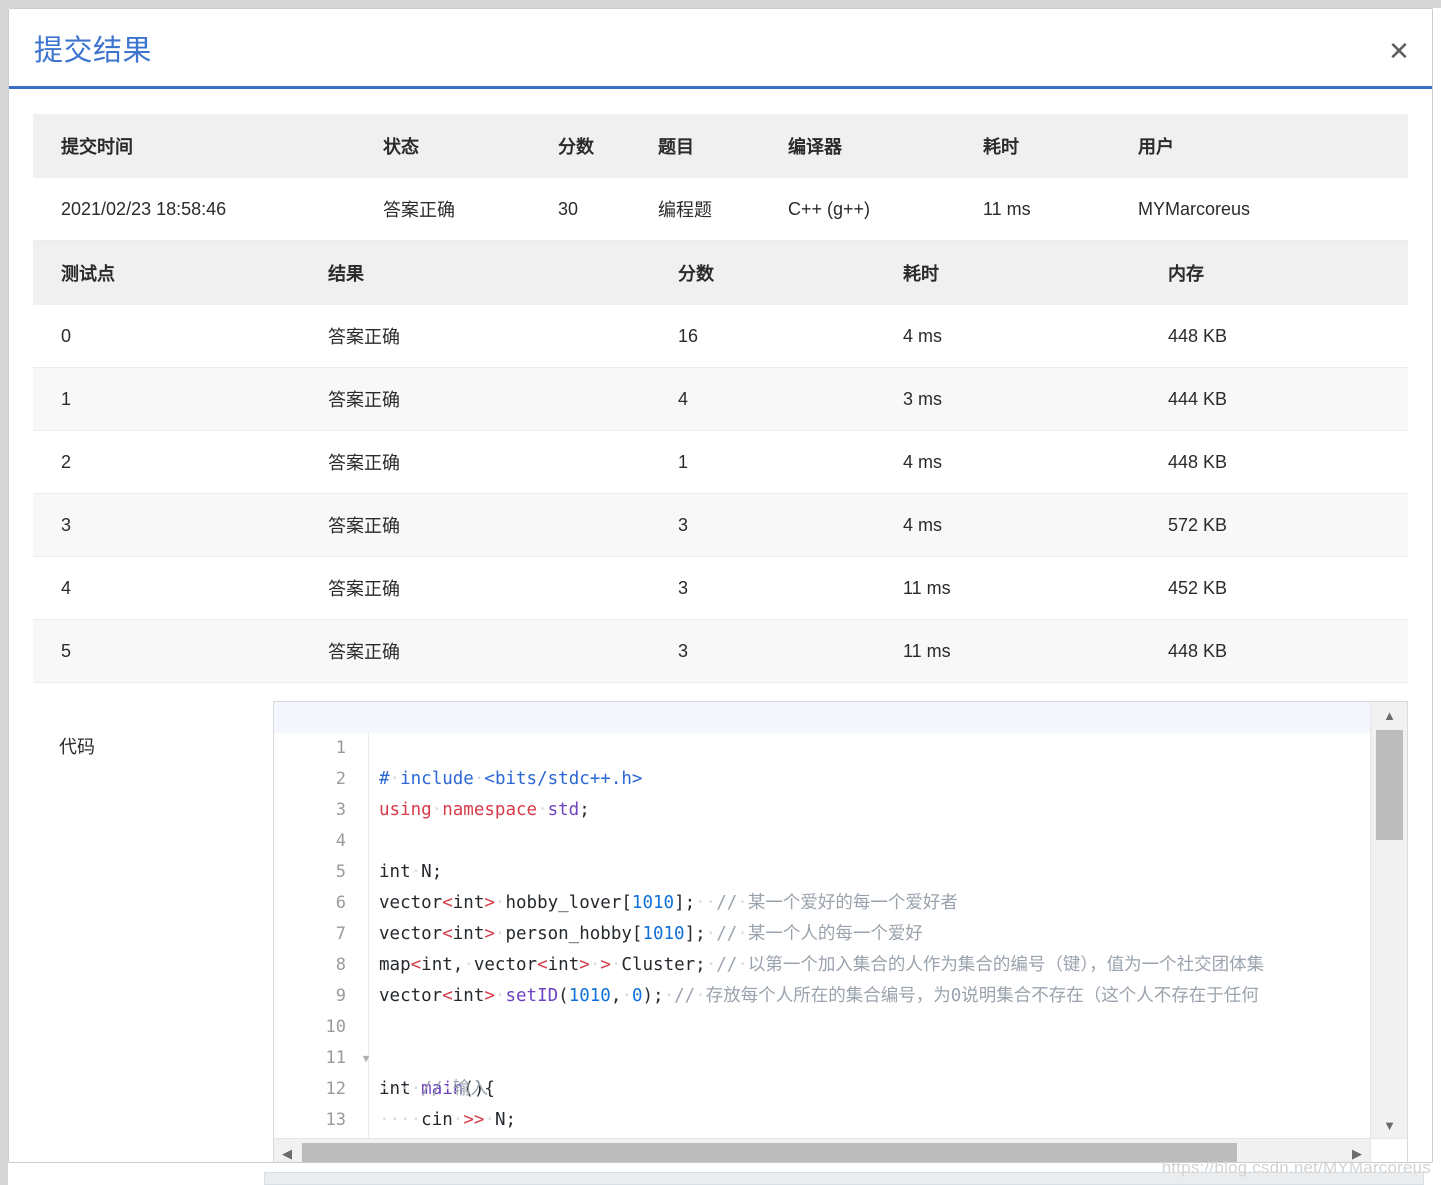 The image size is (1441, 1185). I want to click on summary-time: 11 ms, so click(1060, 209).